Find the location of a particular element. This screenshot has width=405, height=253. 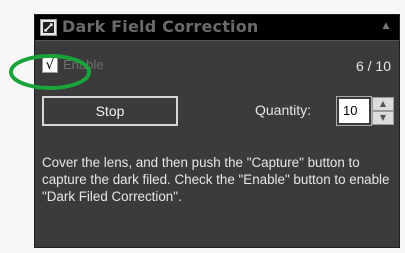

quantity-label: Quantity: is located at coordinates (283, 110).